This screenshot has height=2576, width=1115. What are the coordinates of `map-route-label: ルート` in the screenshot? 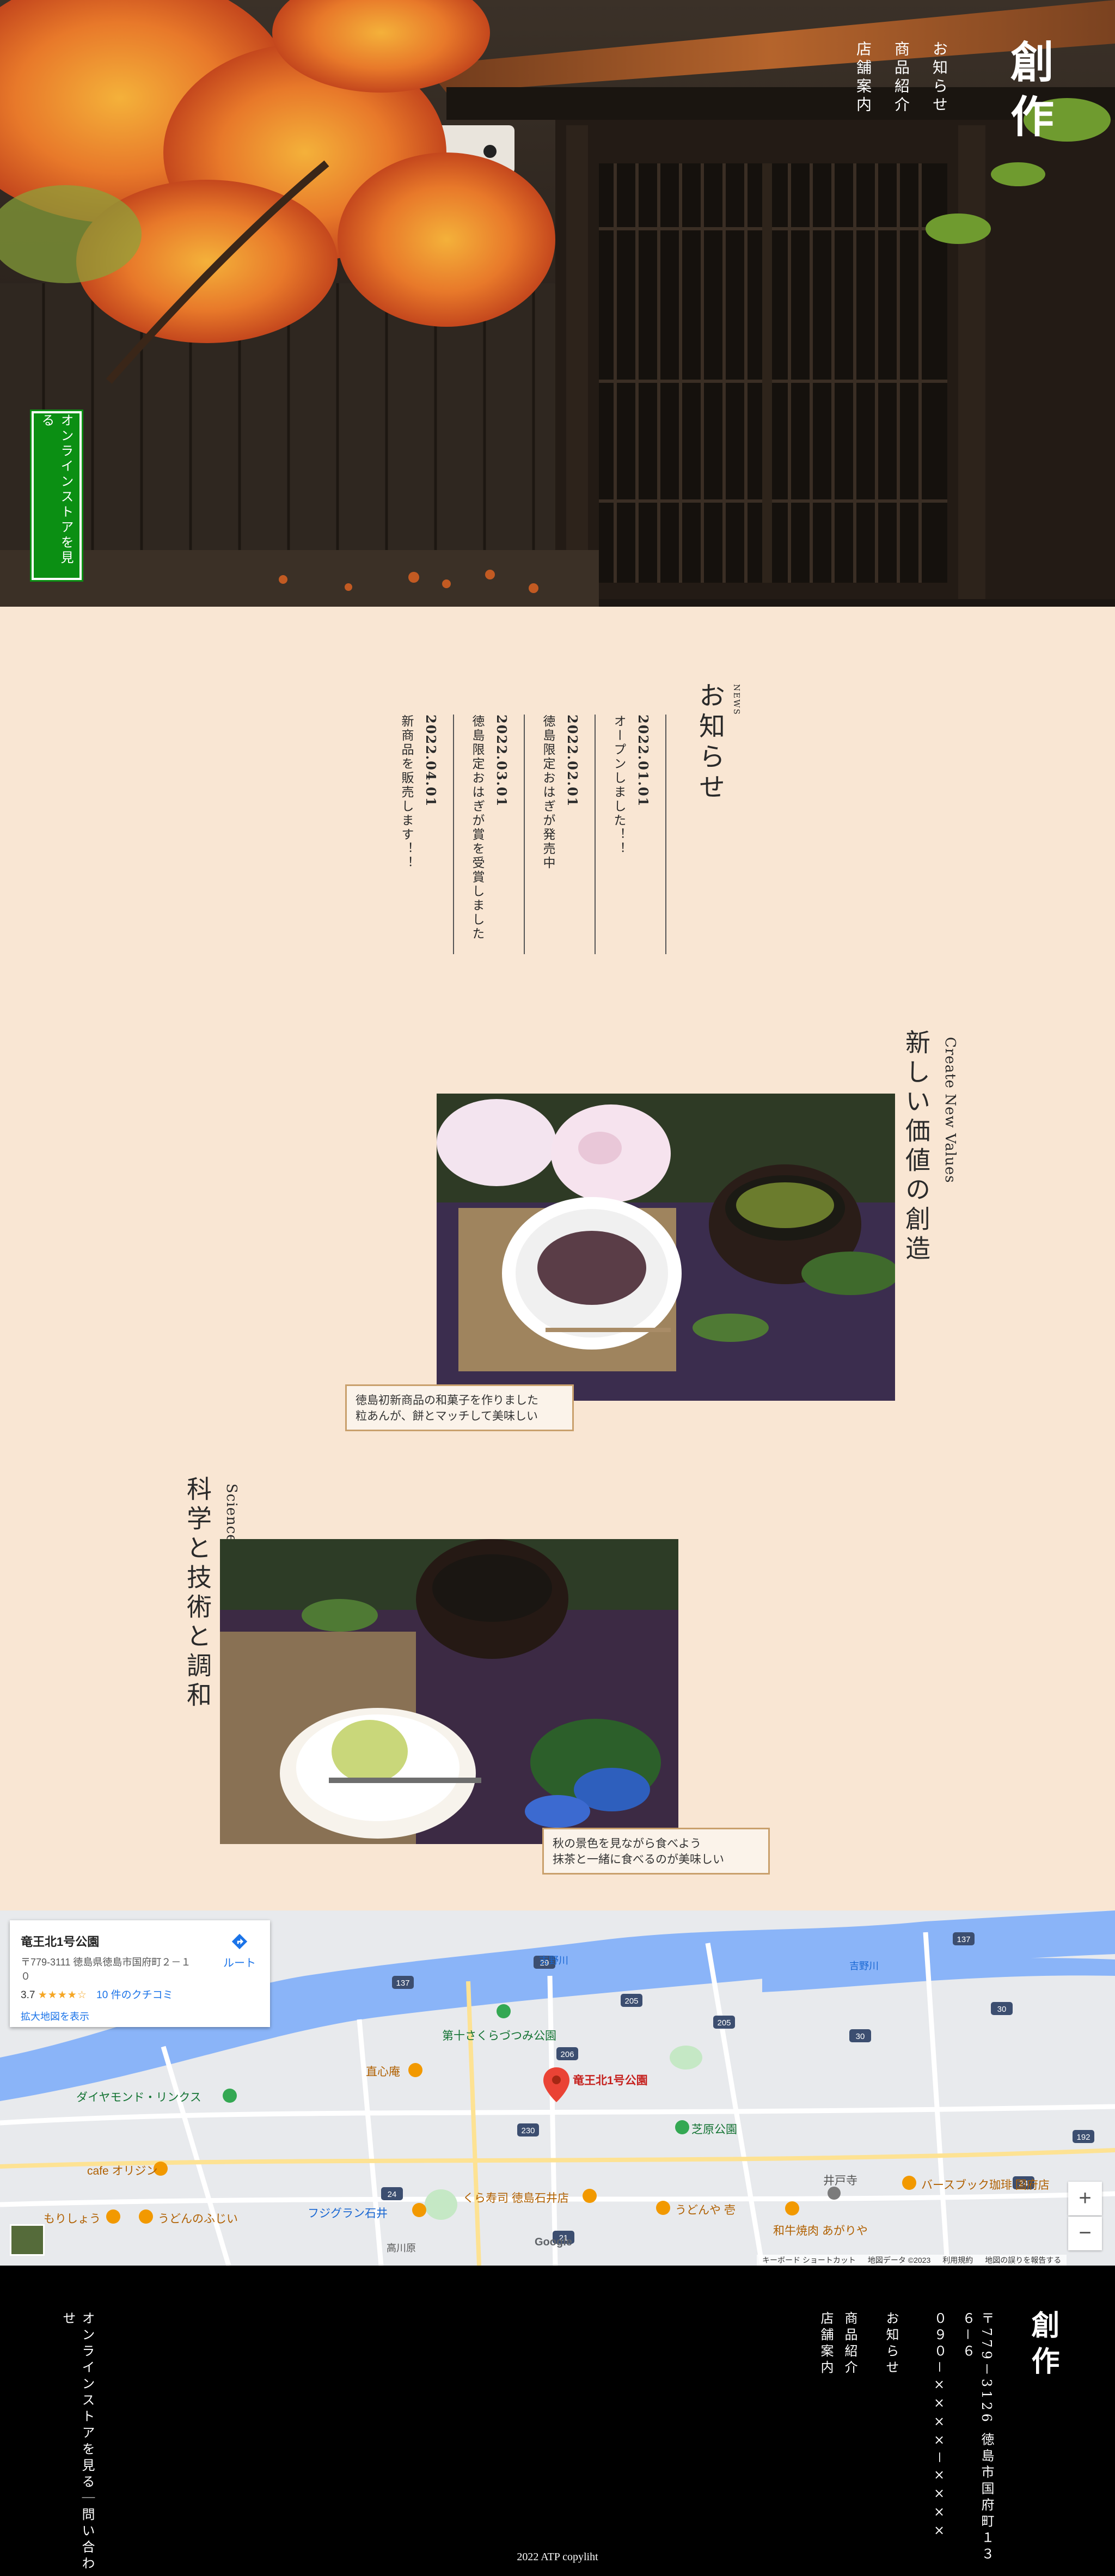 It's located at (239, 1963).